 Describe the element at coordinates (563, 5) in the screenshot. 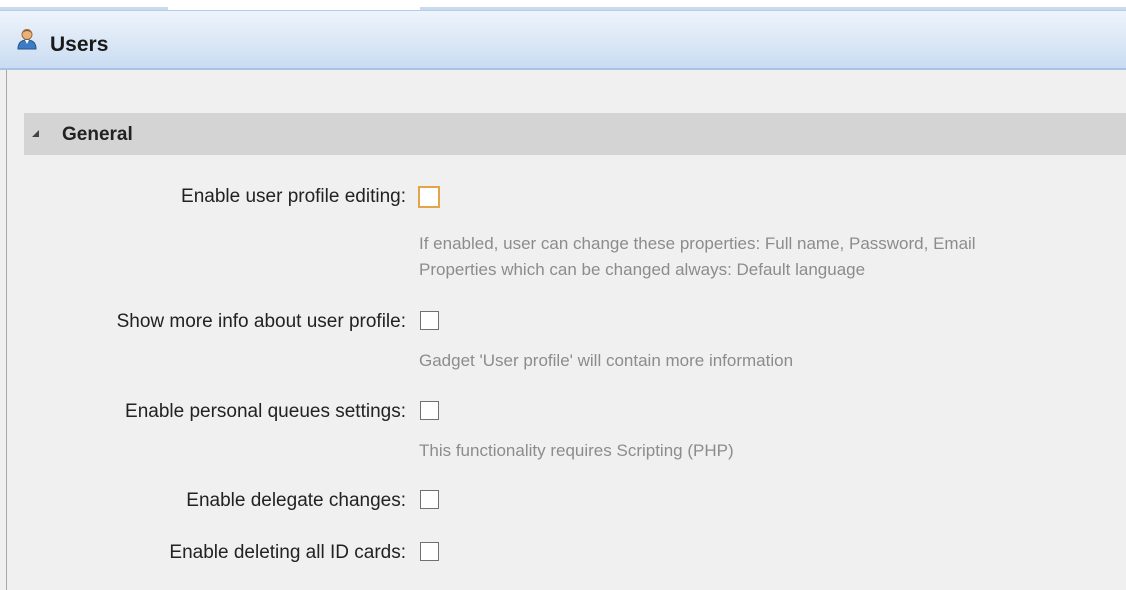

I see `top-tab-strip` at that location.